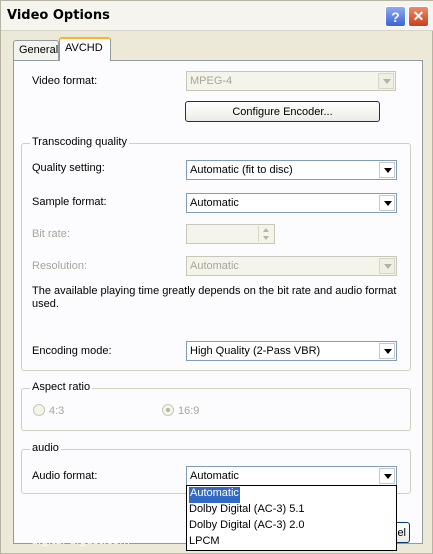  I want to click on tab-avchd: AVCHD, so click(85, 49).